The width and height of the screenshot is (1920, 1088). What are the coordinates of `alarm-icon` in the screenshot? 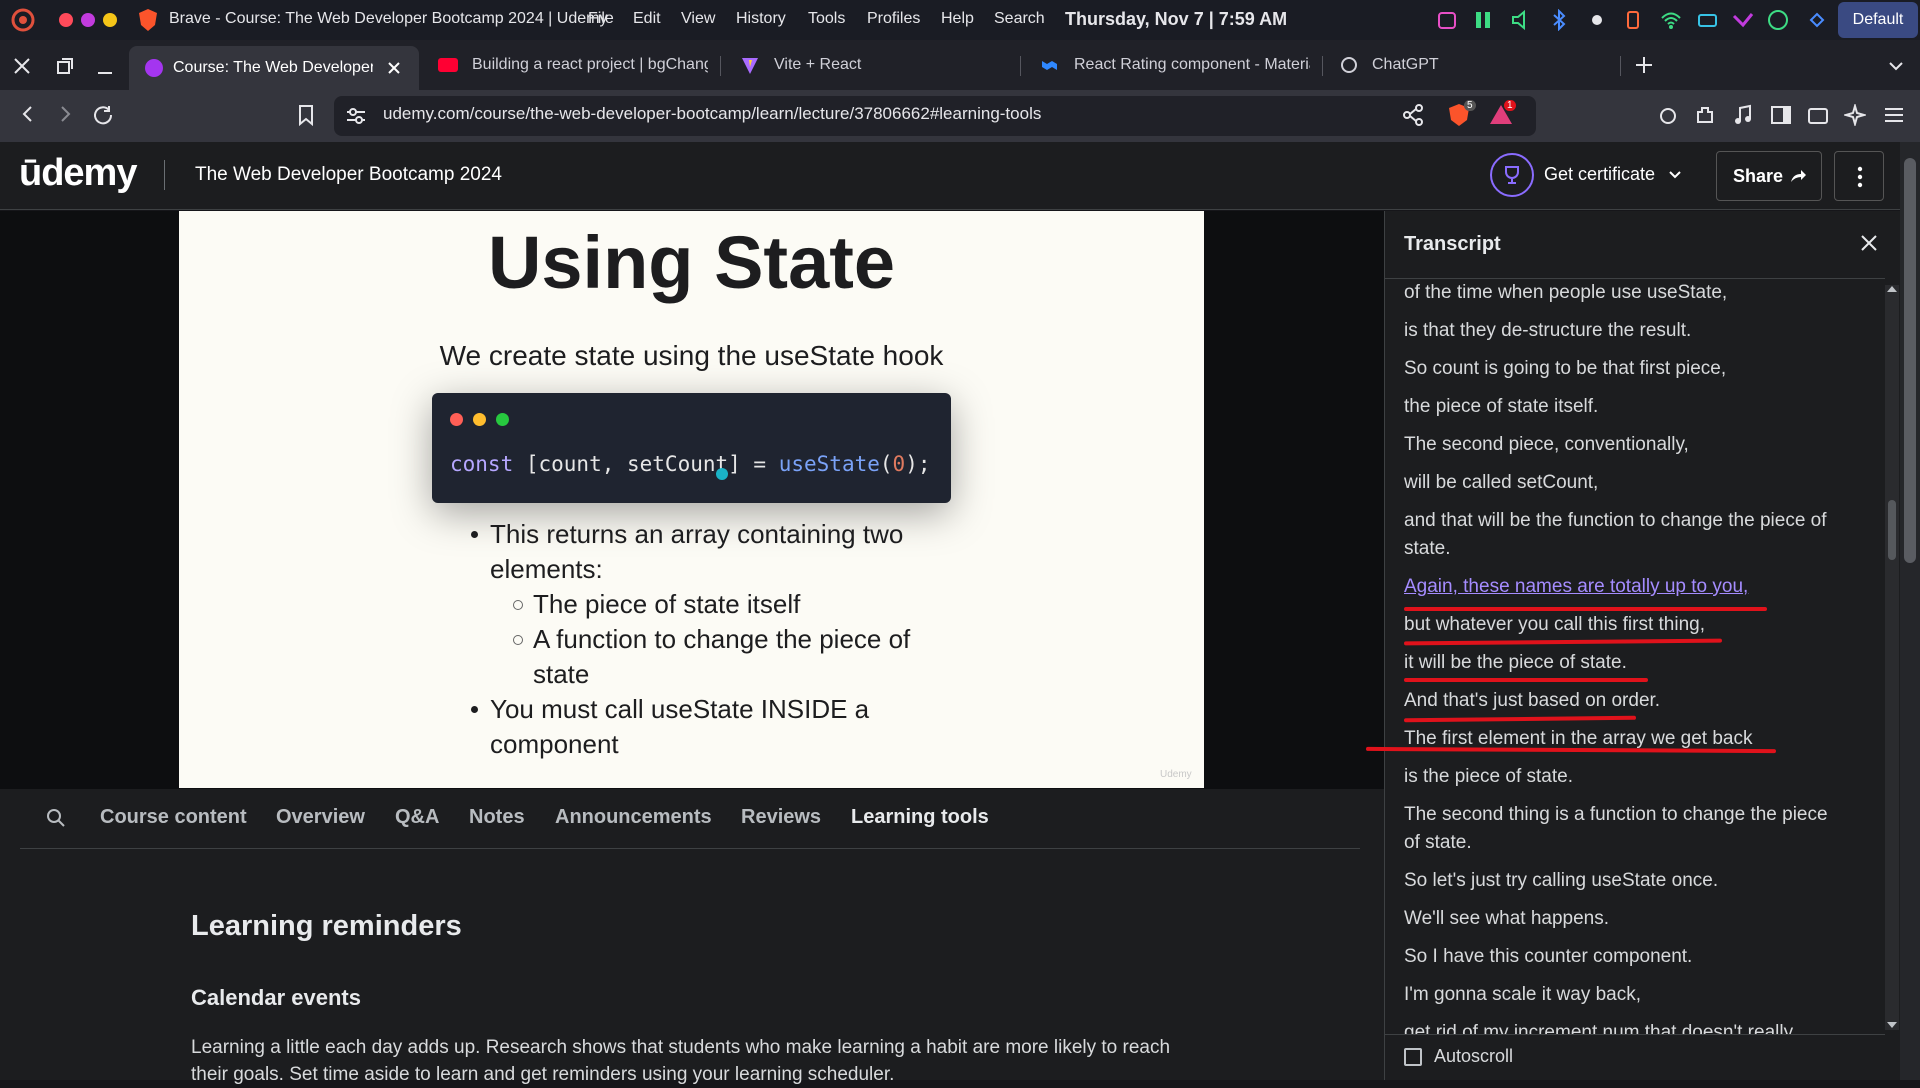 It's located at (1668, 115).